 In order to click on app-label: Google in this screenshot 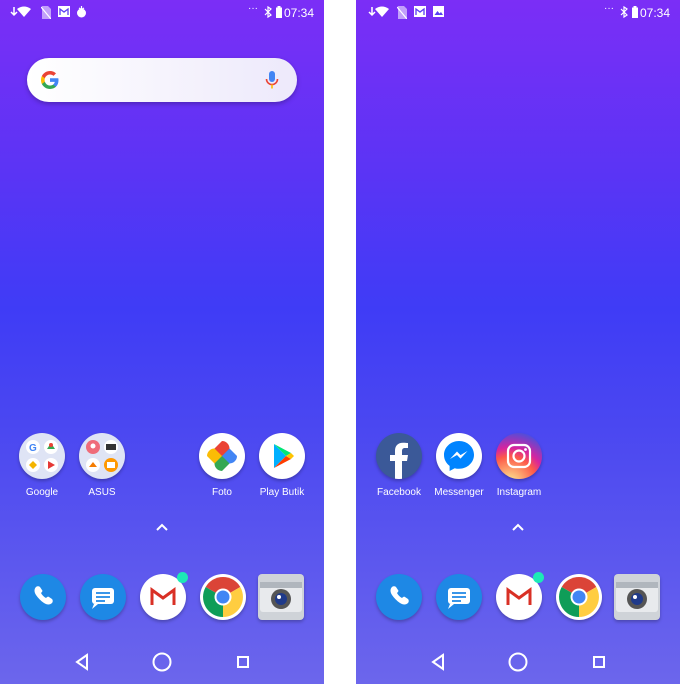, I will do `click(42, 492)`.